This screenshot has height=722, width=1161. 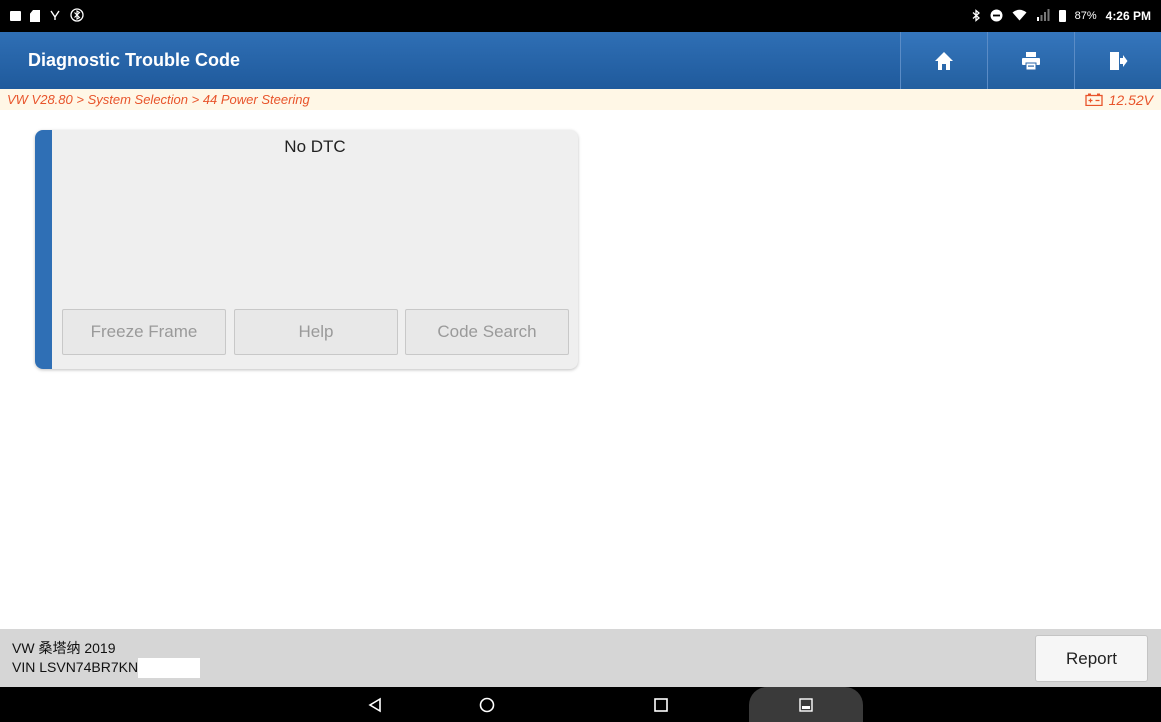 I want to click on page-title: Diagnostic Trouble Code, so click(x=134, y=60).